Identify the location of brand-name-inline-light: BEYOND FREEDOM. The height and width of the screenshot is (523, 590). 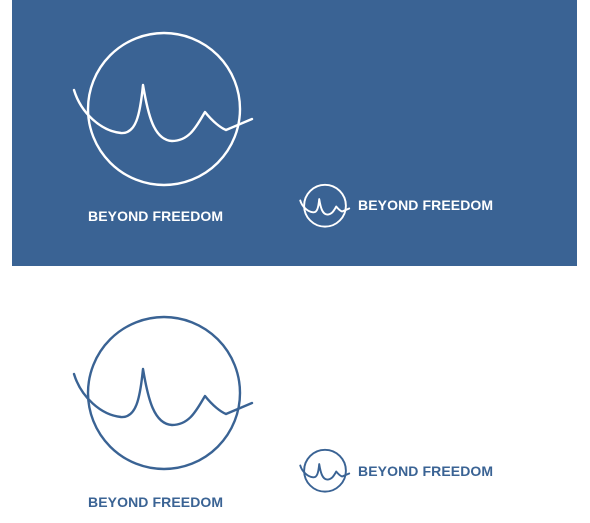
(426, 471).